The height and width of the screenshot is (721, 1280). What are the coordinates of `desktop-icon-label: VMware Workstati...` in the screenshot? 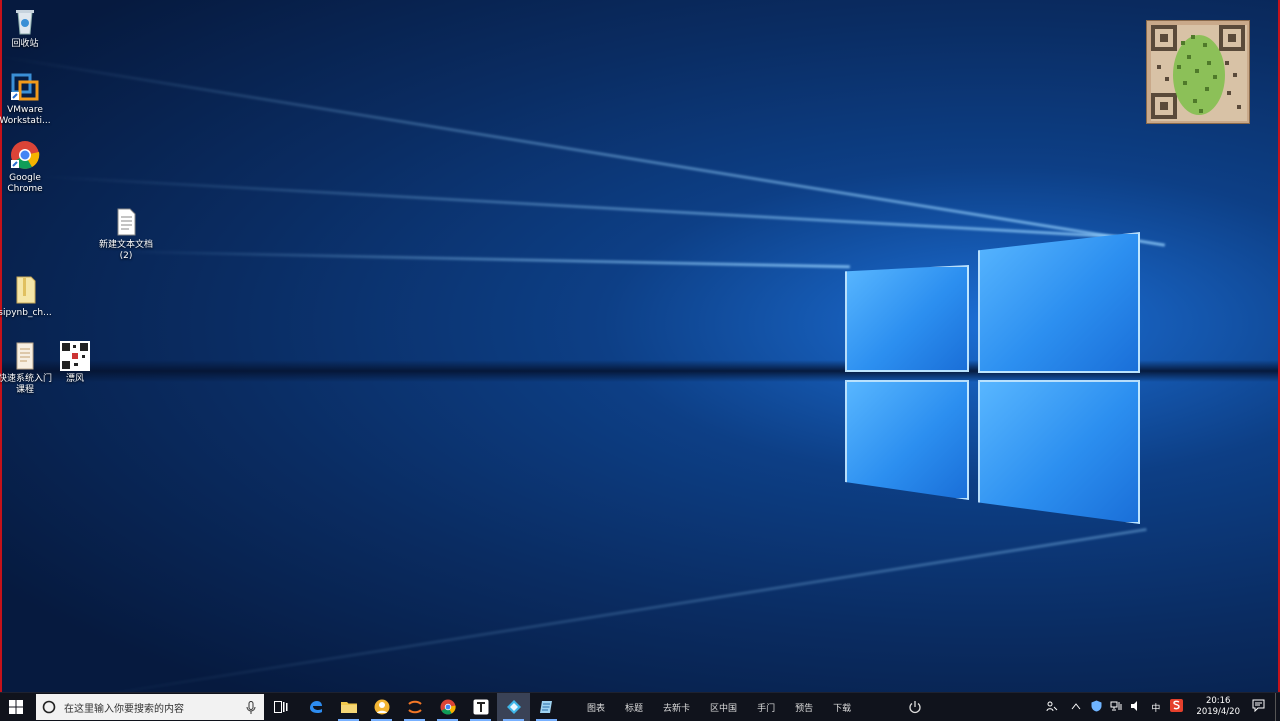 It's located at (25, 115).